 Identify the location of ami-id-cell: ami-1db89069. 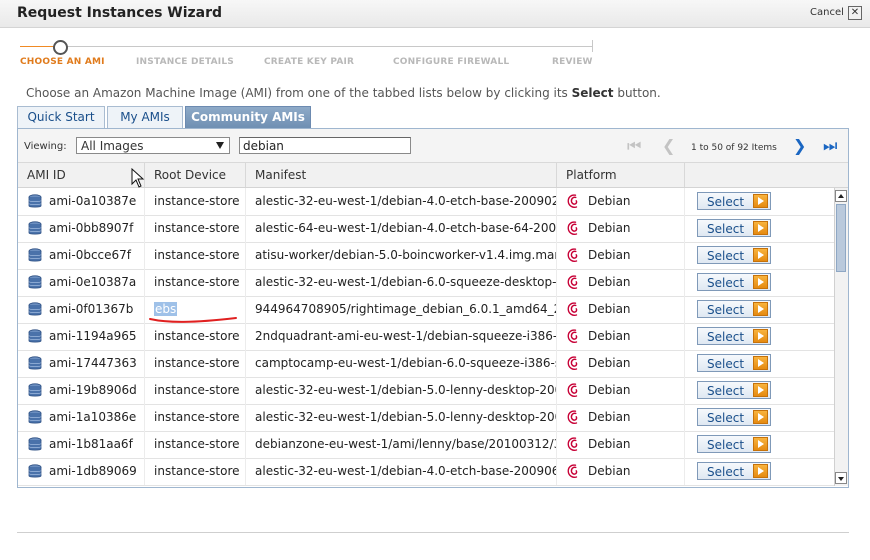
(81, 471).